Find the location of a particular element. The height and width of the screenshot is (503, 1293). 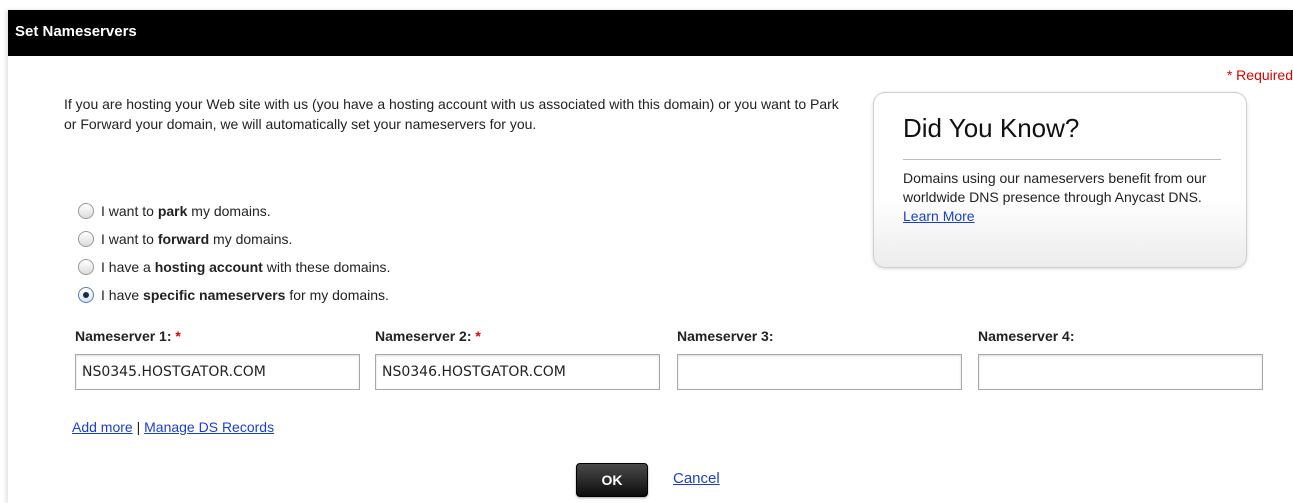

nameserver-1-label: Nameserver 1: * is located at coordinates (128, 336).